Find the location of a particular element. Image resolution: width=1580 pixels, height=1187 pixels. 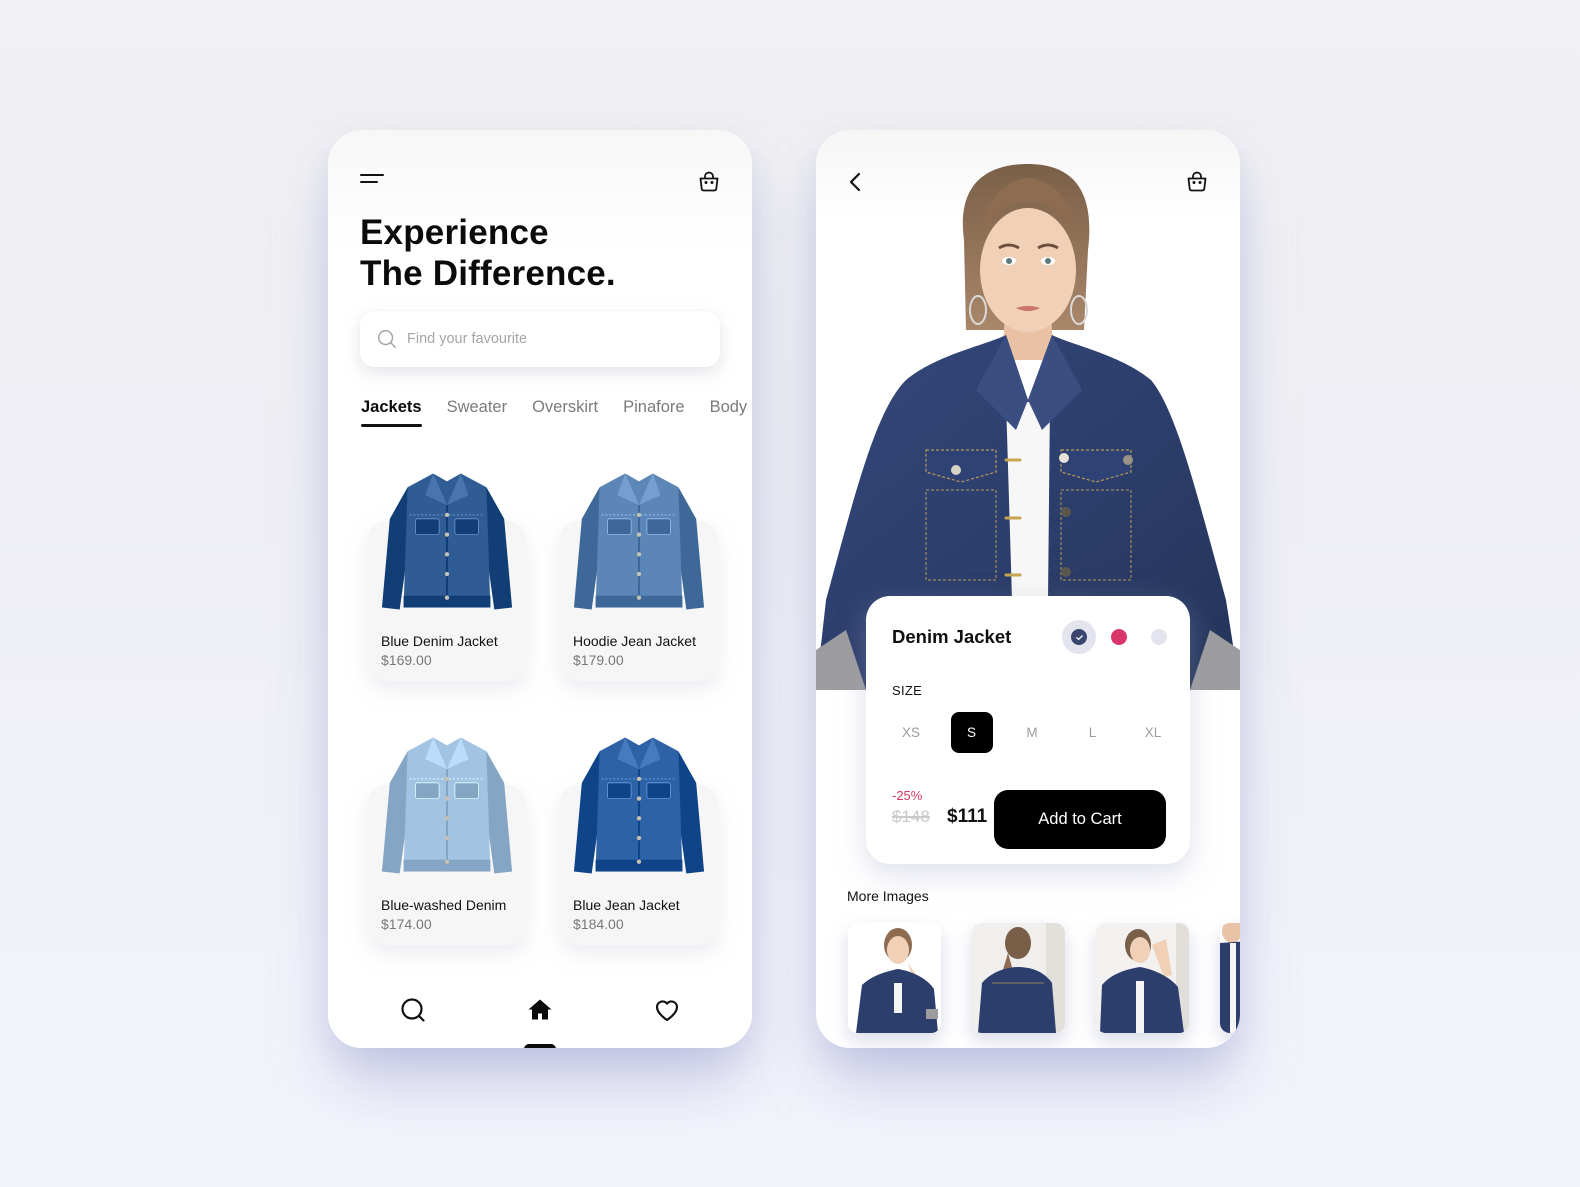

product-name: Blue Denim Jacket is located at coordinates (439, 641).